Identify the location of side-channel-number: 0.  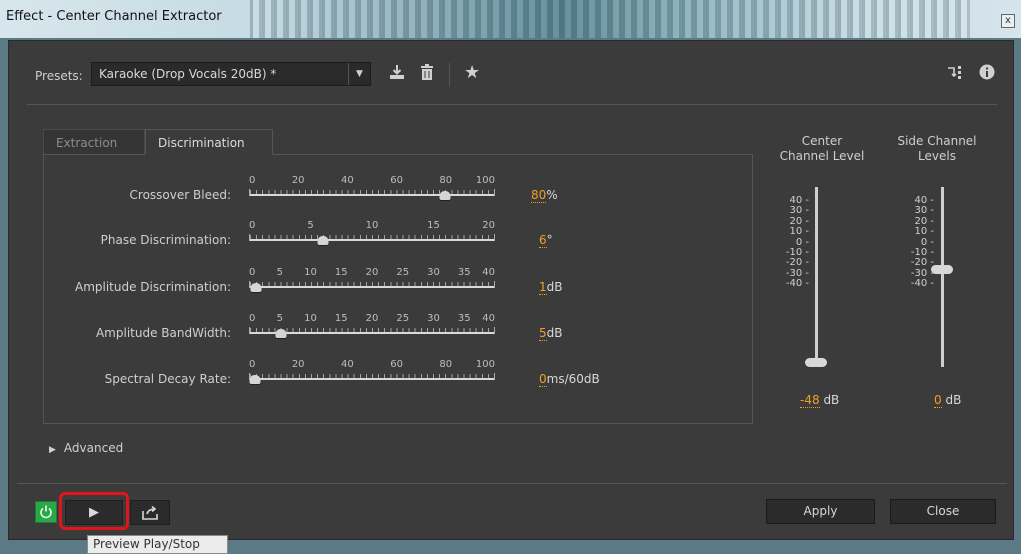
(938, 400).